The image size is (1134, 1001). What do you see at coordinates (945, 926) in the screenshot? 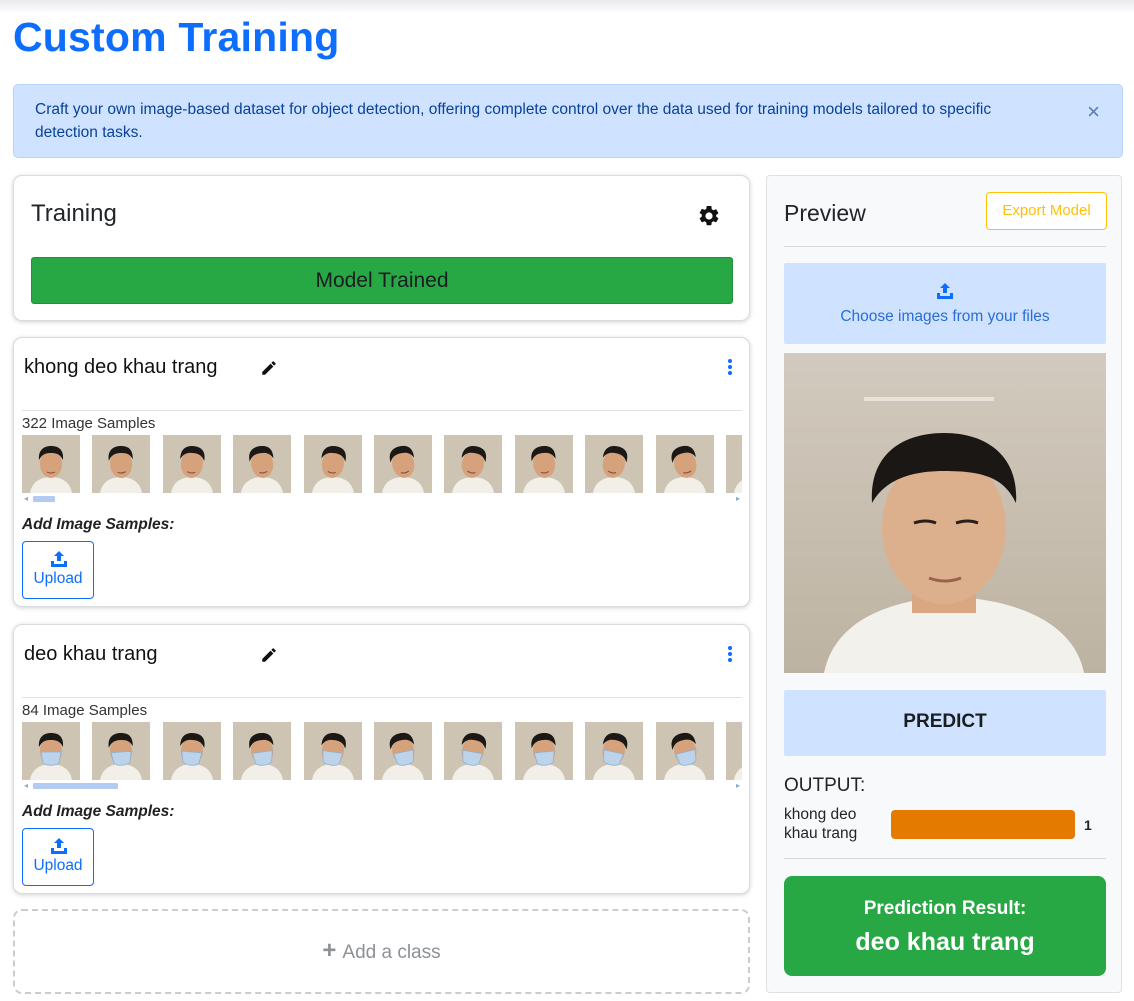
I see `prediction-result: Prediction Result: deo khau trang` at bounding box center [945, 926].